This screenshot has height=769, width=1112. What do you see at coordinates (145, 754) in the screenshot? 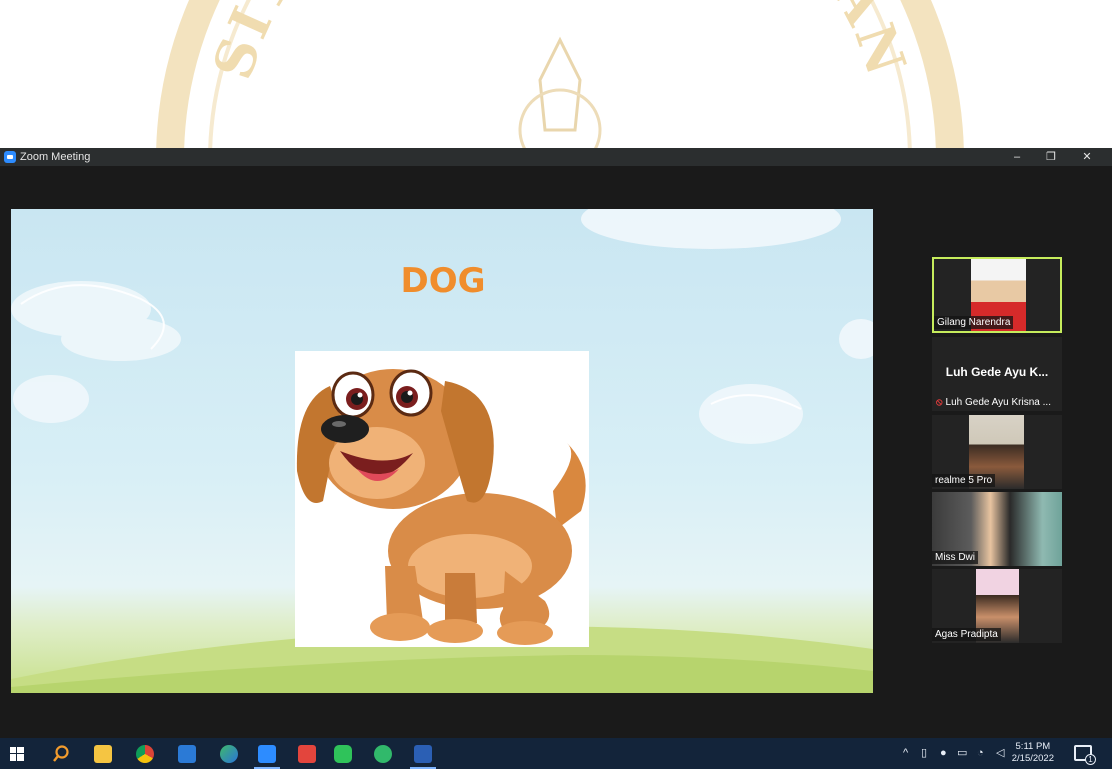
I see `chrome-icon` at bounding box center [145, 754].